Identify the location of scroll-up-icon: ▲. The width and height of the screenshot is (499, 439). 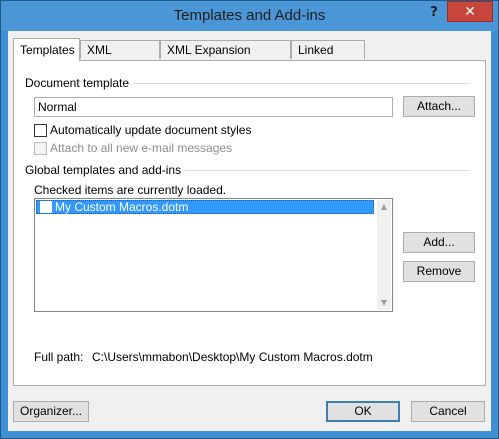
(384, 207).